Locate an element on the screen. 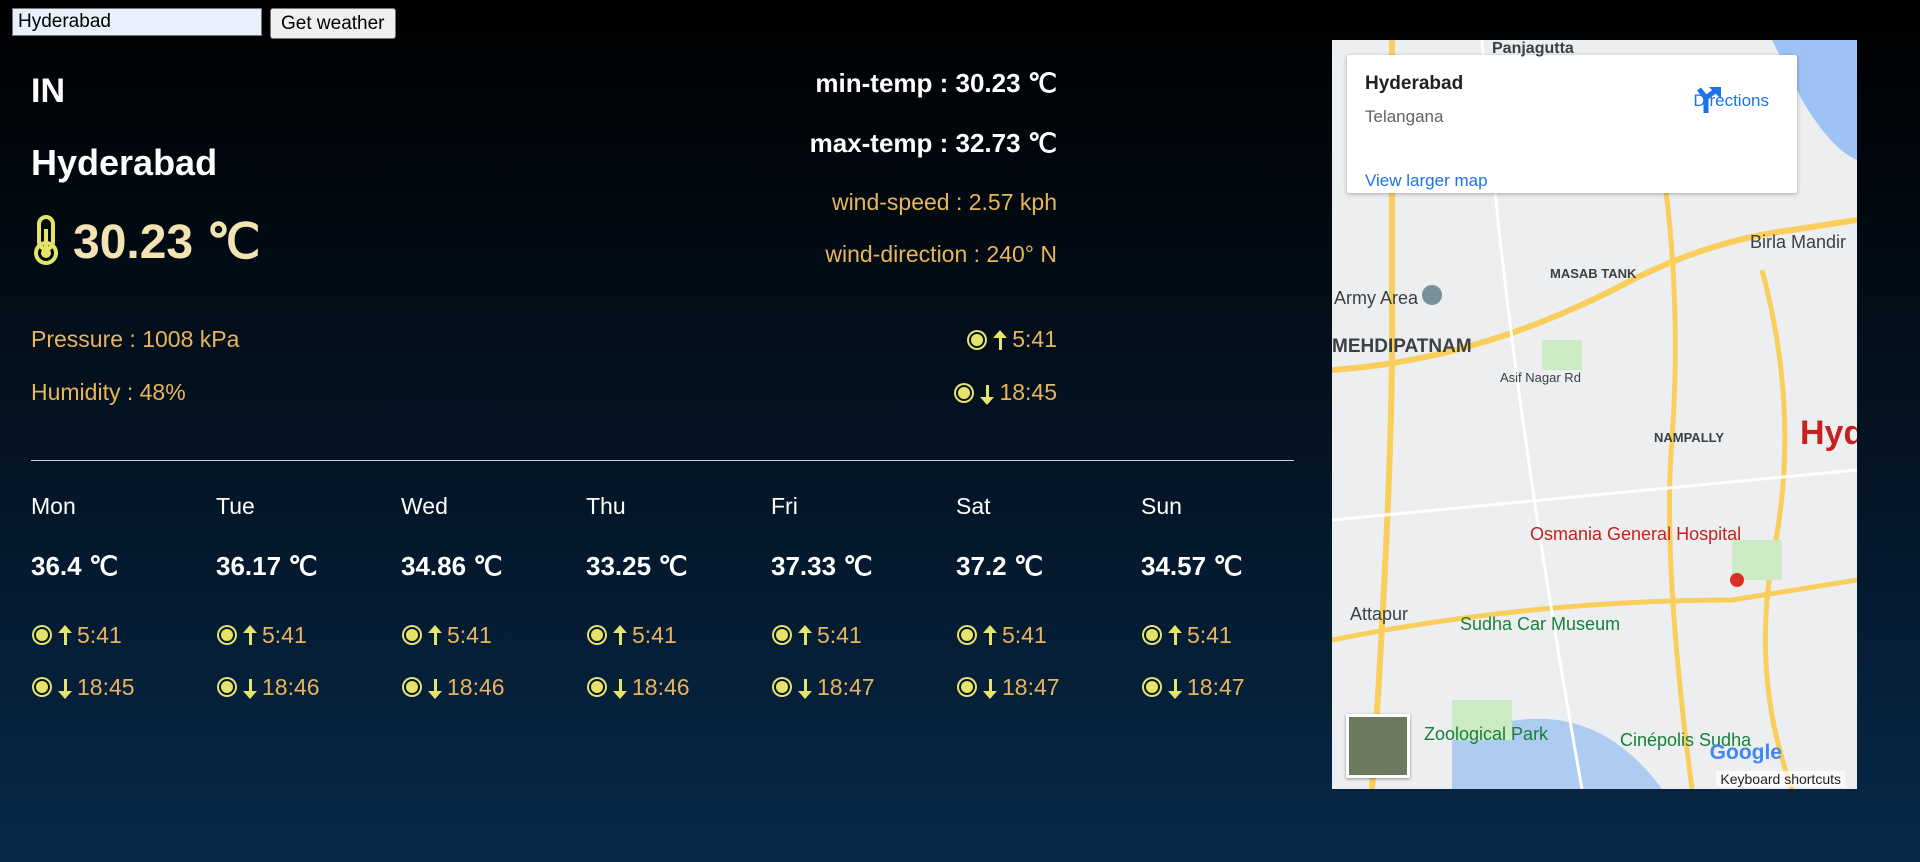 The height and width of the screenshot is (862, 1920). sunset-time: 18:45 is located at coordinates (1028, 392).